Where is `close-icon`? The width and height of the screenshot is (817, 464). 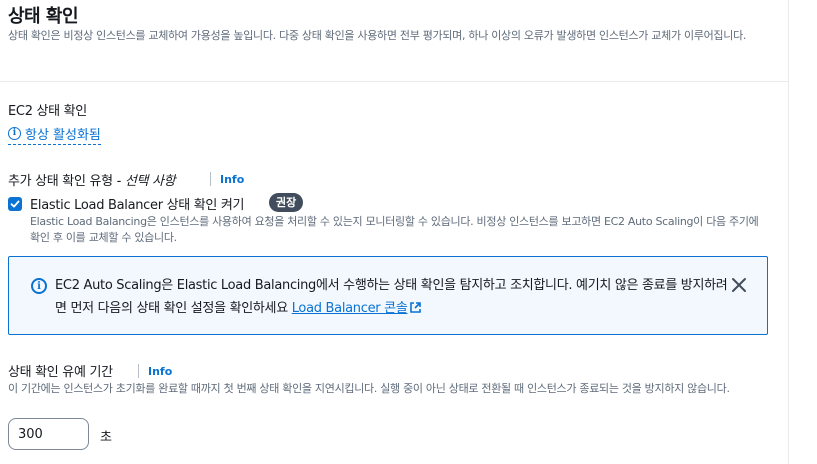
close-icon is located at coordinates (739, 285).